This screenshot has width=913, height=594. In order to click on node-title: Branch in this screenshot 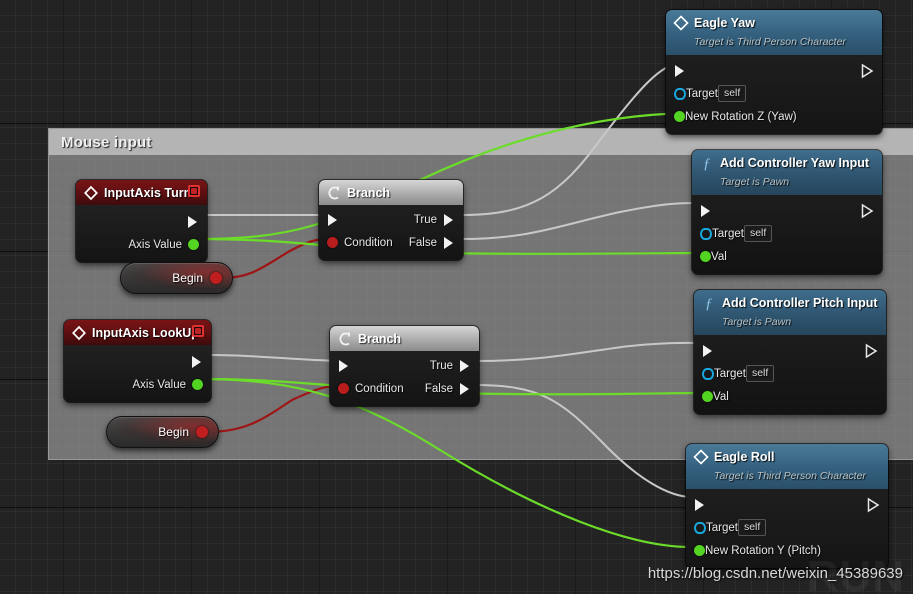, I will do `click(369, 193)`.